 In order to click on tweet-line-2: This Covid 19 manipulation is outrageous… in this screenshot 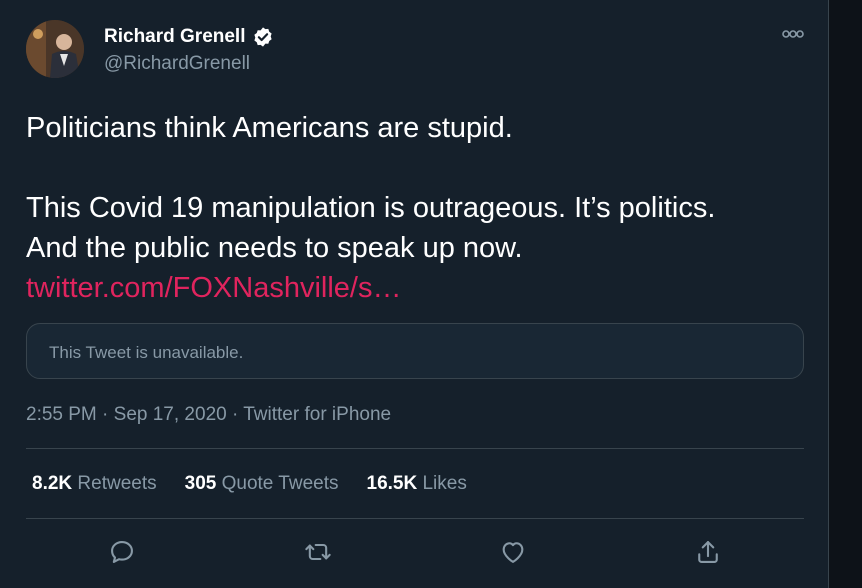, I will do `click(371, 208)`.